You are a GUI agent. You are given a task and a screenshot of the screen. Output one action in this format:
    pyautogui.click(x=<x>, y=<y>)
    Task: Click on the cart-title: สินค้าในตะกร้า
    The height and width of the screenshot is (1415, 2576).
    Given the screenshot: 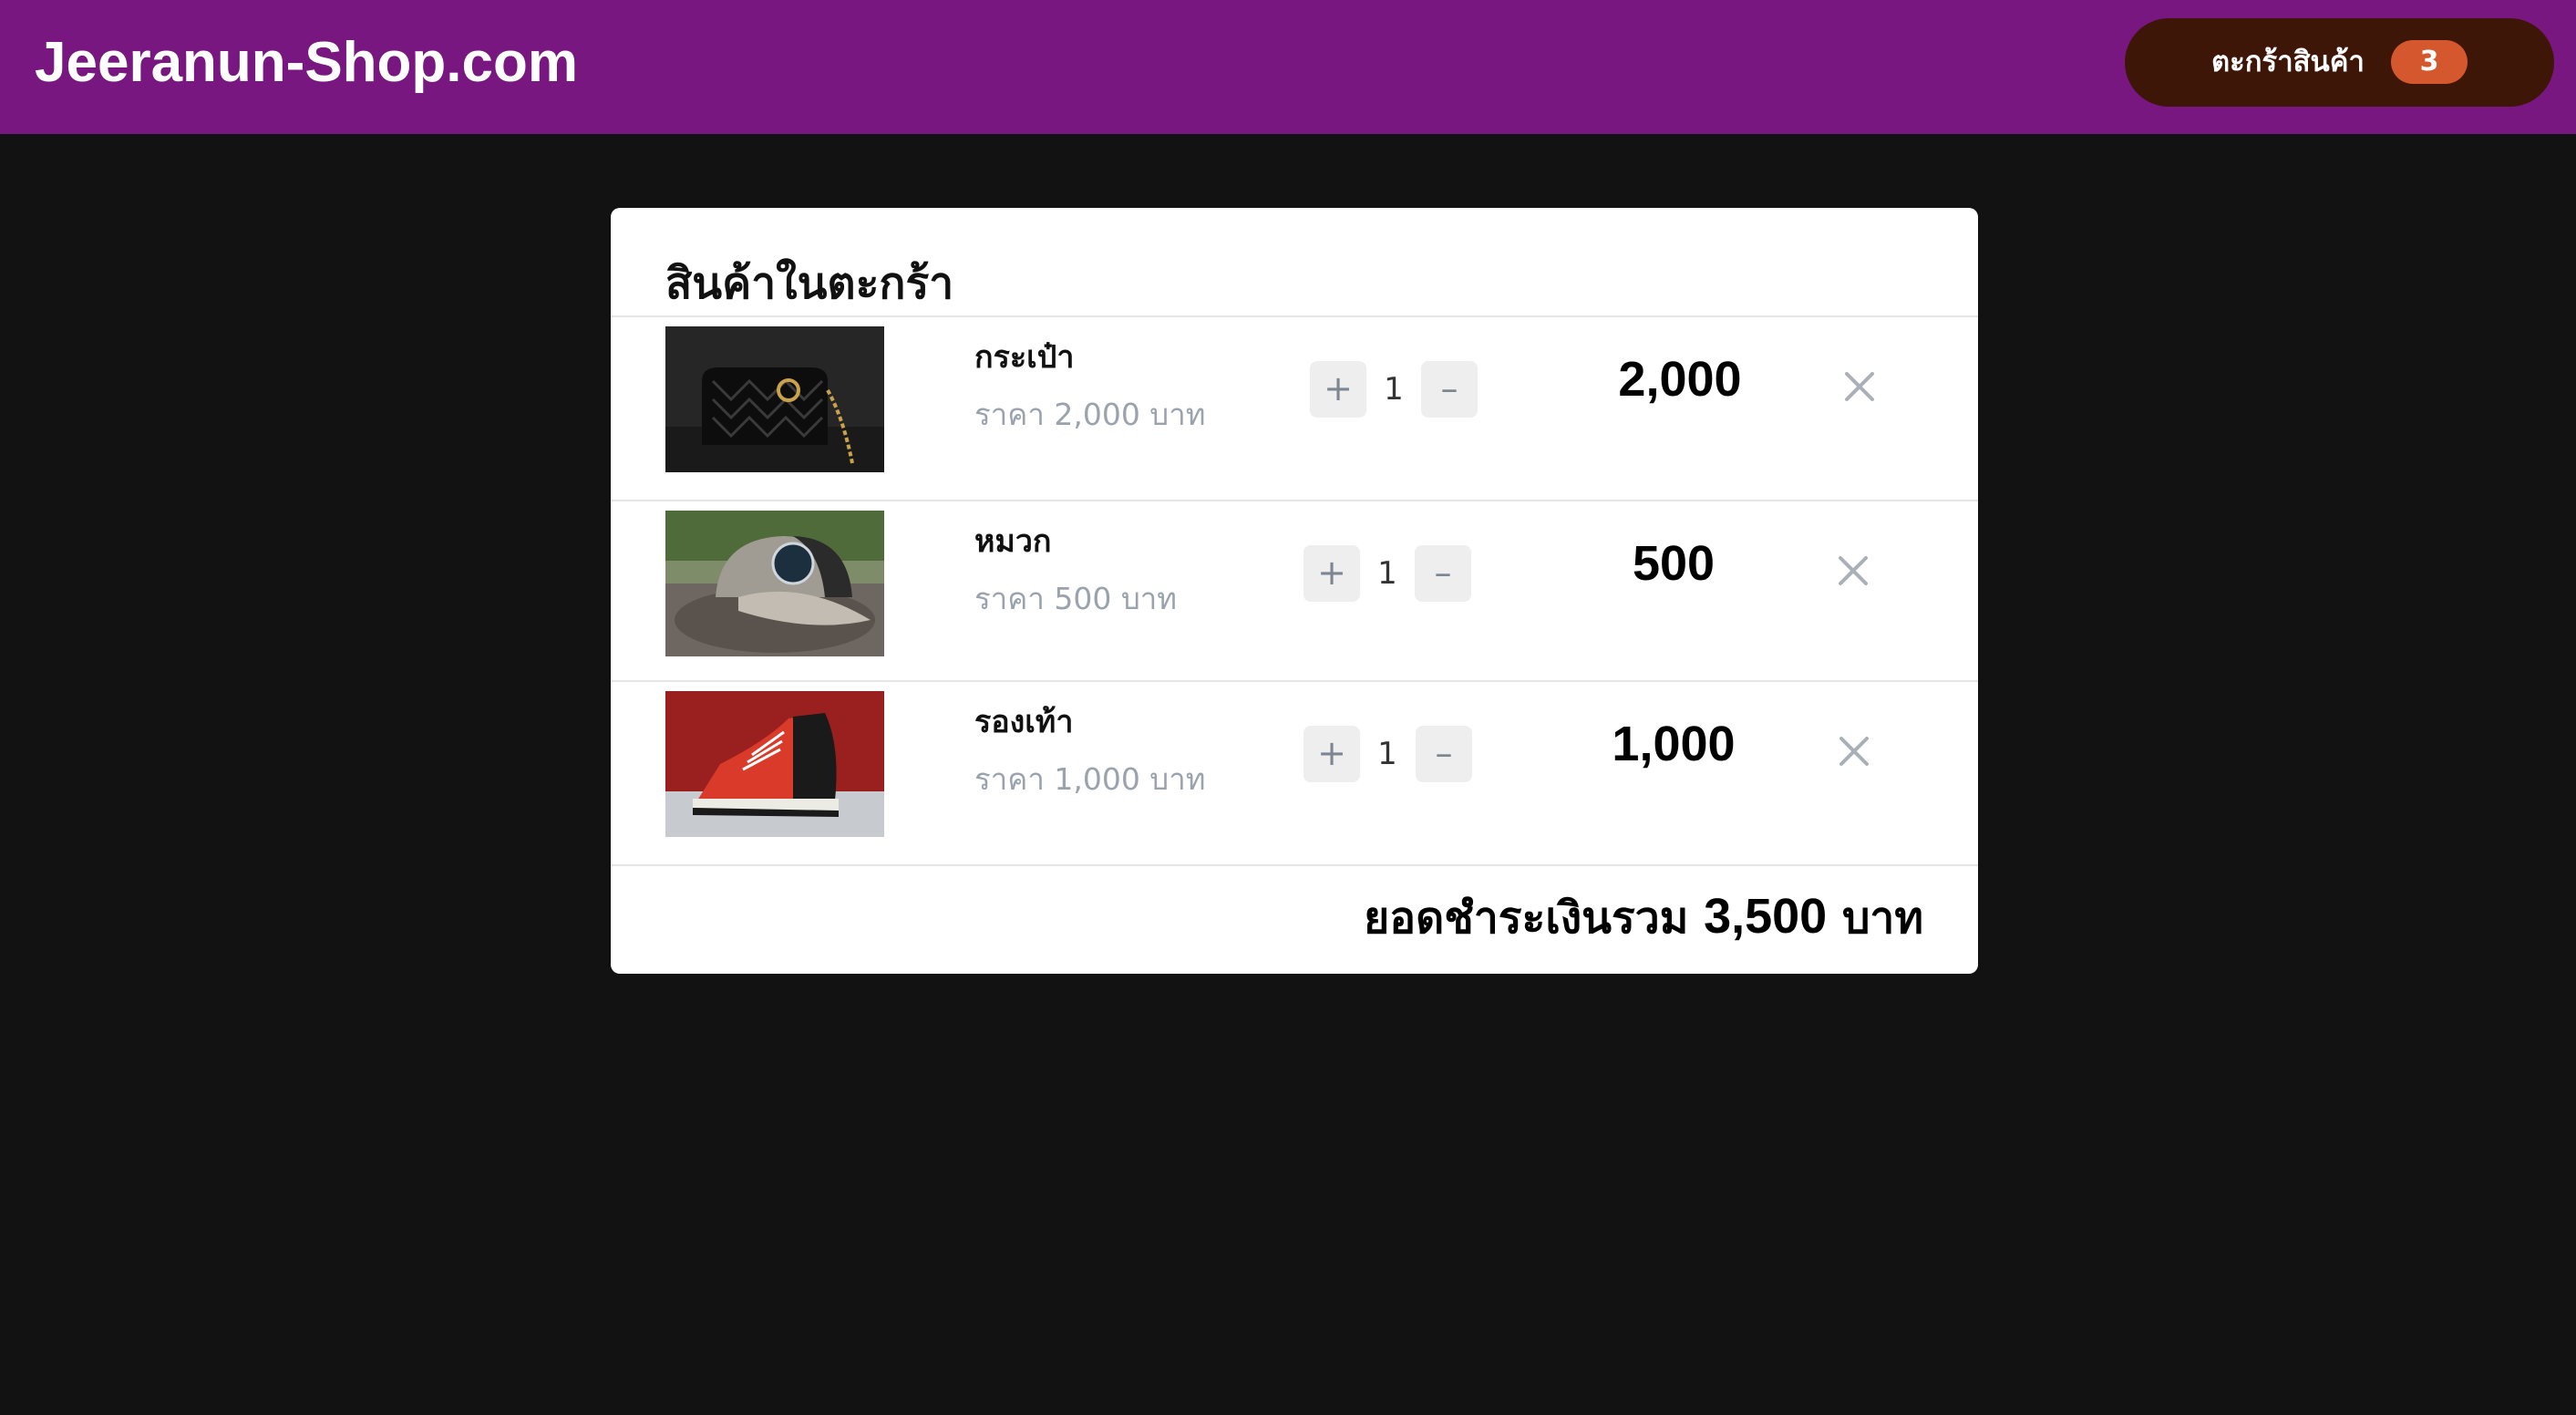 What is the action you would take?
    pyautogui.click(x=809, y=283)
    